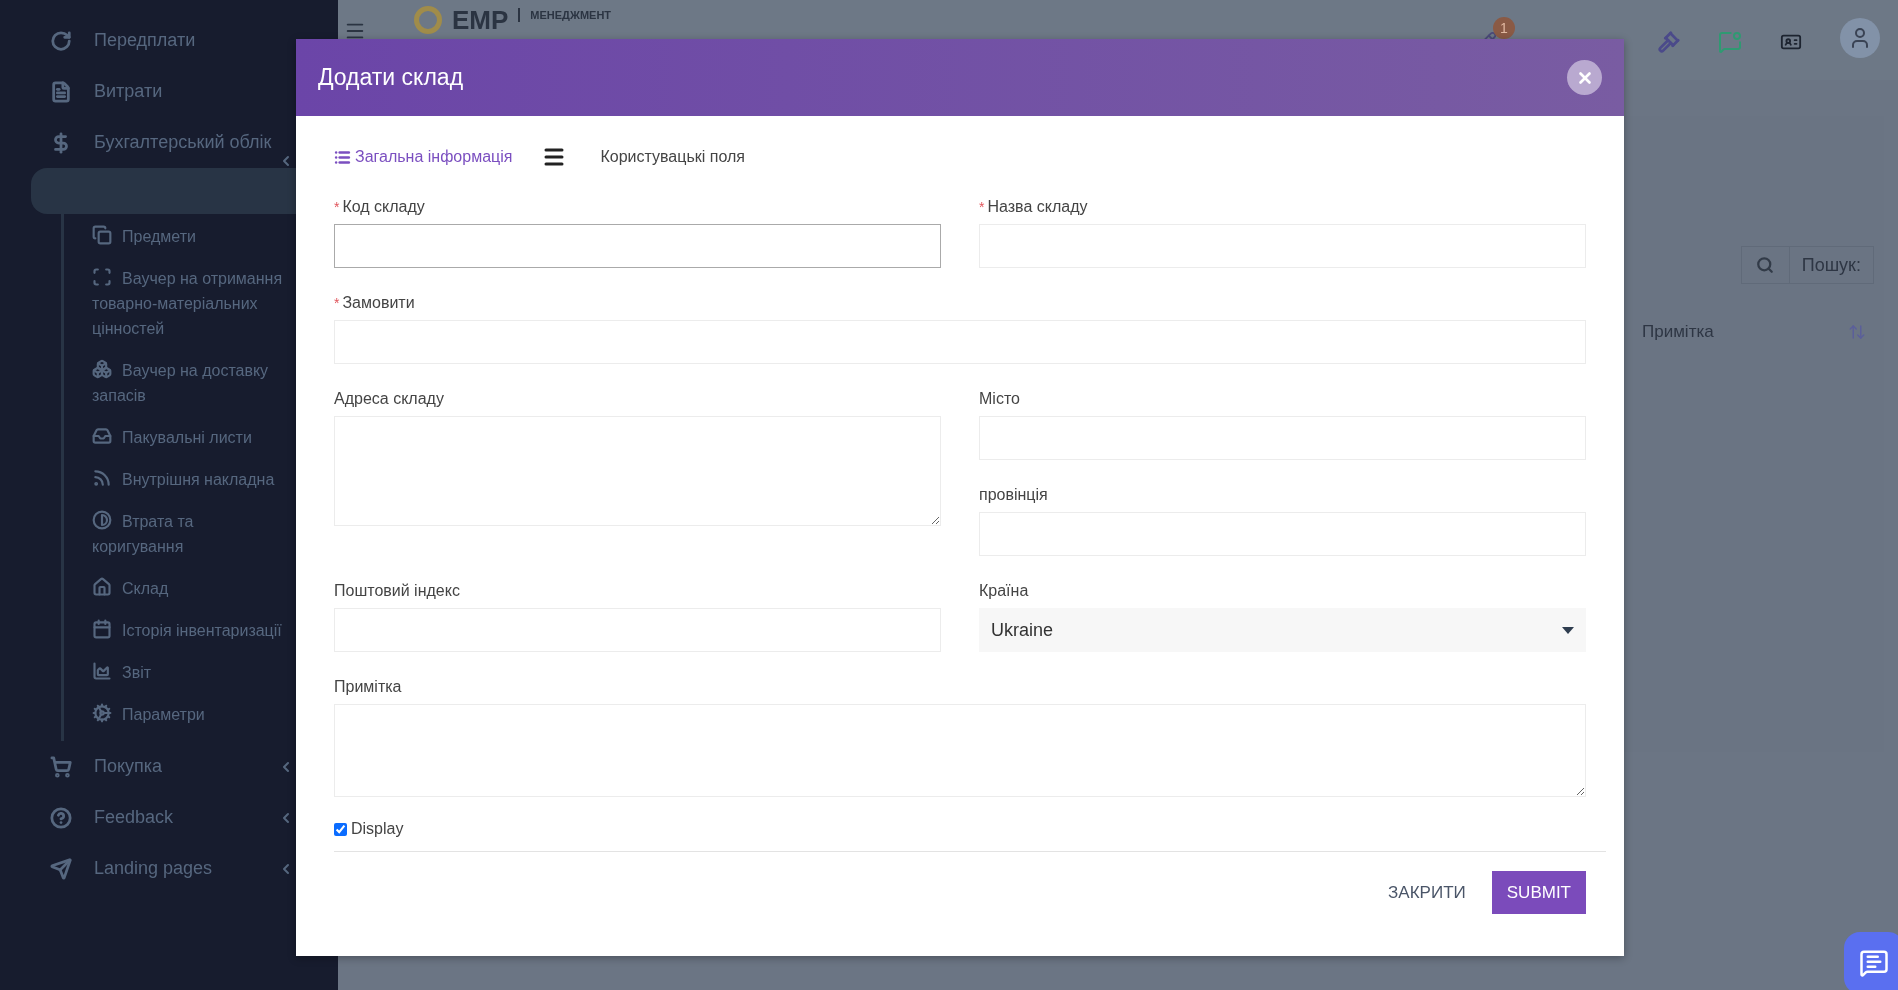 This screenshot has width=1898, height=990. What do you see at coordinates (342, 157) in the screenshot?
I see `list-icon` at bounding box center [342, 157].